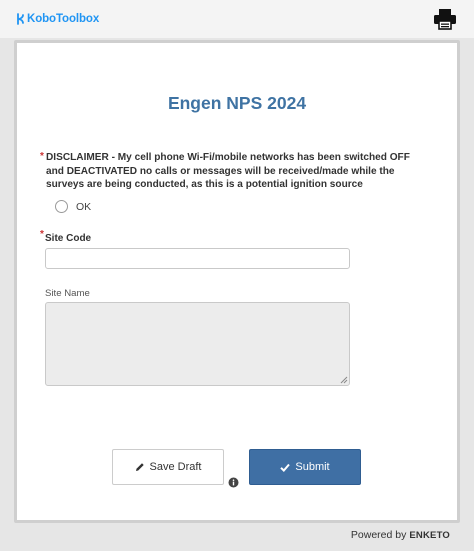 Image resolution: width=474 pixels, height=551 pixels. I want to click on enketo-brand: ENKETO, so click(429, 535).